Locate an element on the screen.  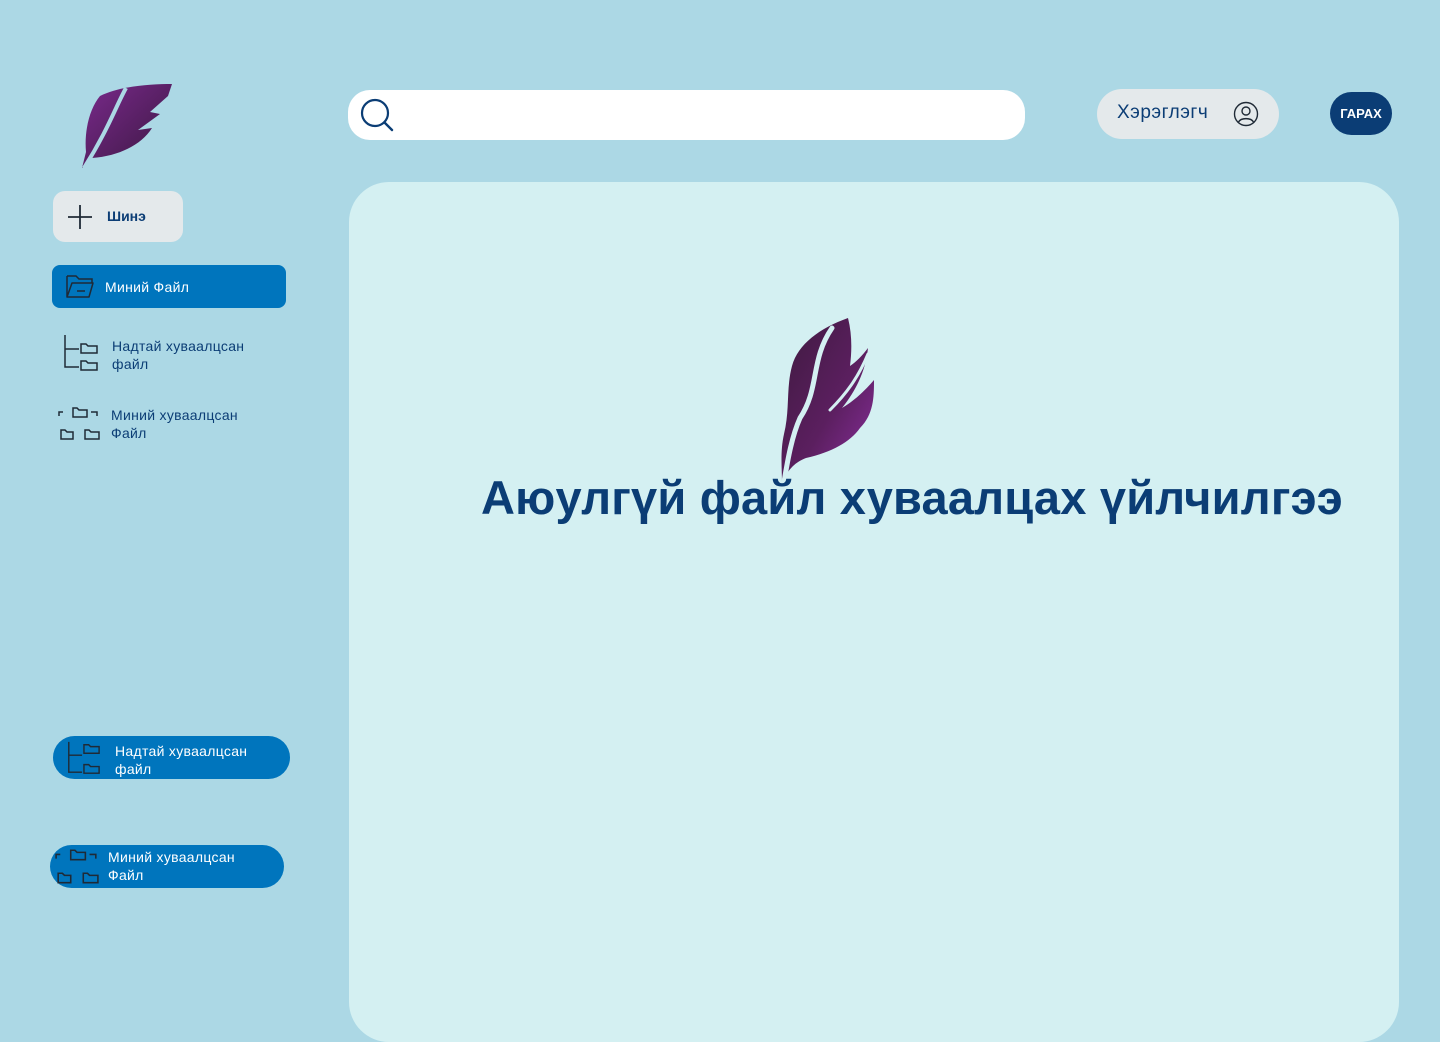
sidebar-item-my-files: Миний Файл is located at coordinates (169, 286).